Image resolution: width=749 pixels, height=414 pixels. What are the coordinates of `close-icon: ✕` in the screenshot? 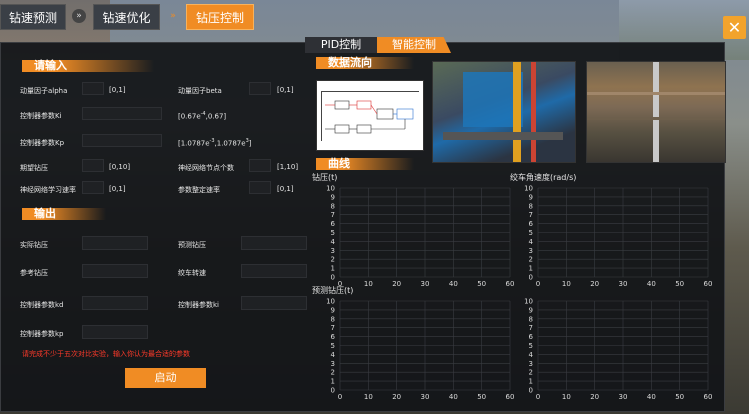 It's located at (734, 27).